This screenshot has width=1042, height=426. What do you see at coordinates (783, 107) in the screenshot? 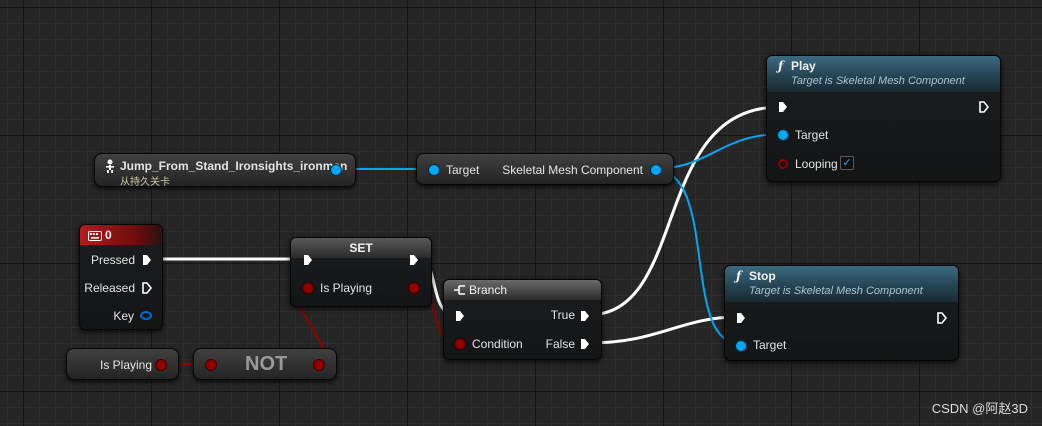
I see `play-exec-input-pin` at bounding box center [783, 107].